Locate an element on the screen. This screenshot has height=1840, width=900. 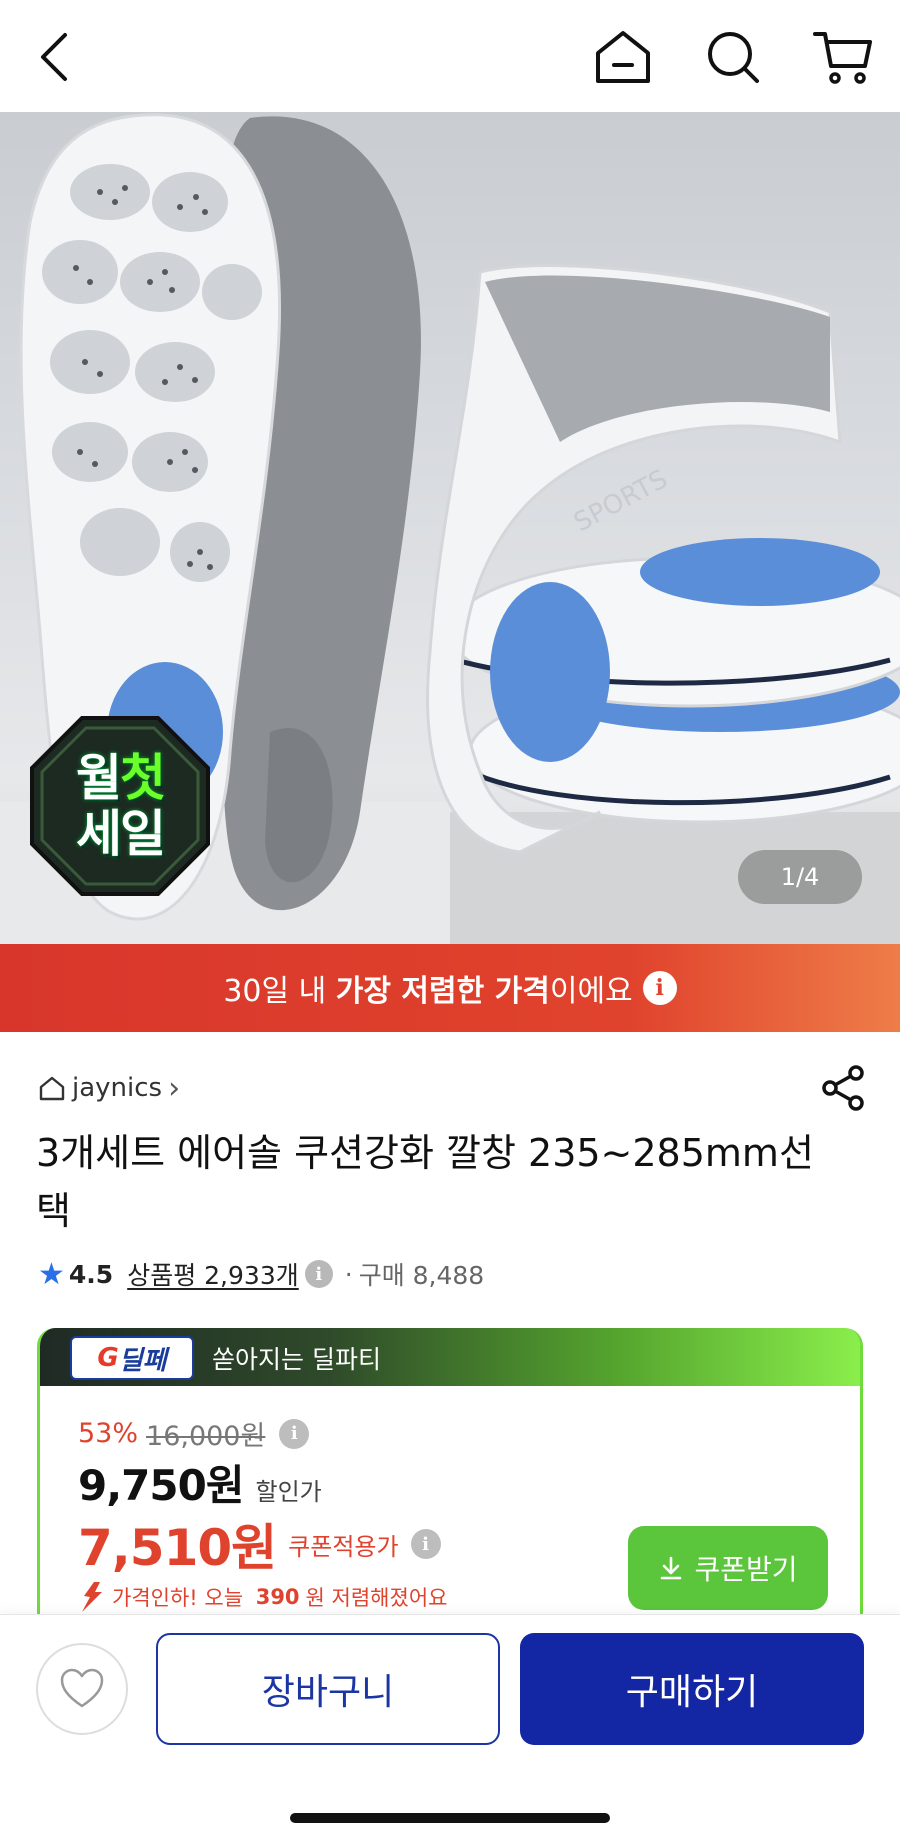
lowest-price-banner: 30일 내 가장 저렴한 가격 이에요 i is located at coordinates (450, 988).